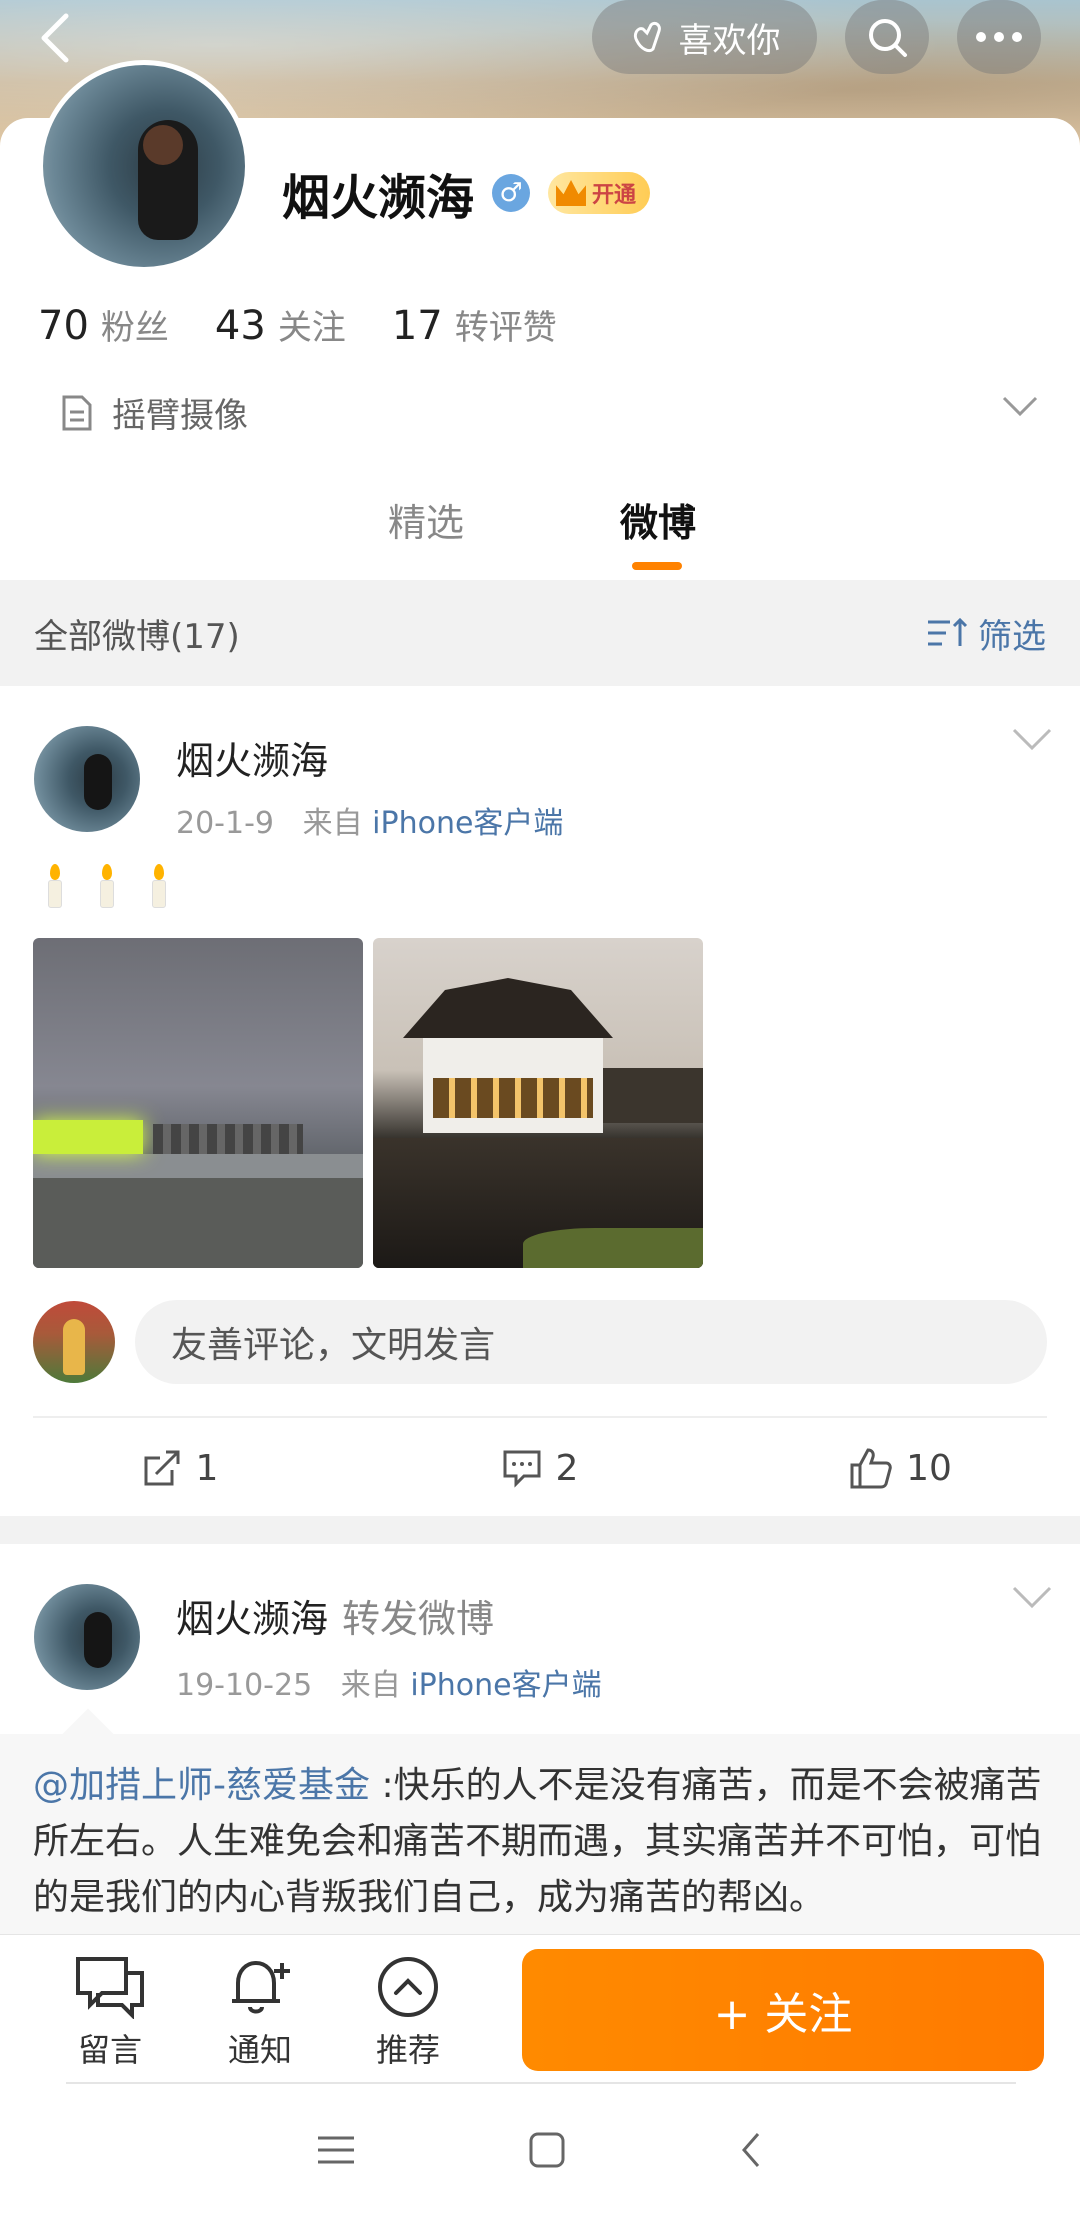 This screenshot has width=1080, height=2215. I want to click on tab-weibo: 微博, so click(658, 519).